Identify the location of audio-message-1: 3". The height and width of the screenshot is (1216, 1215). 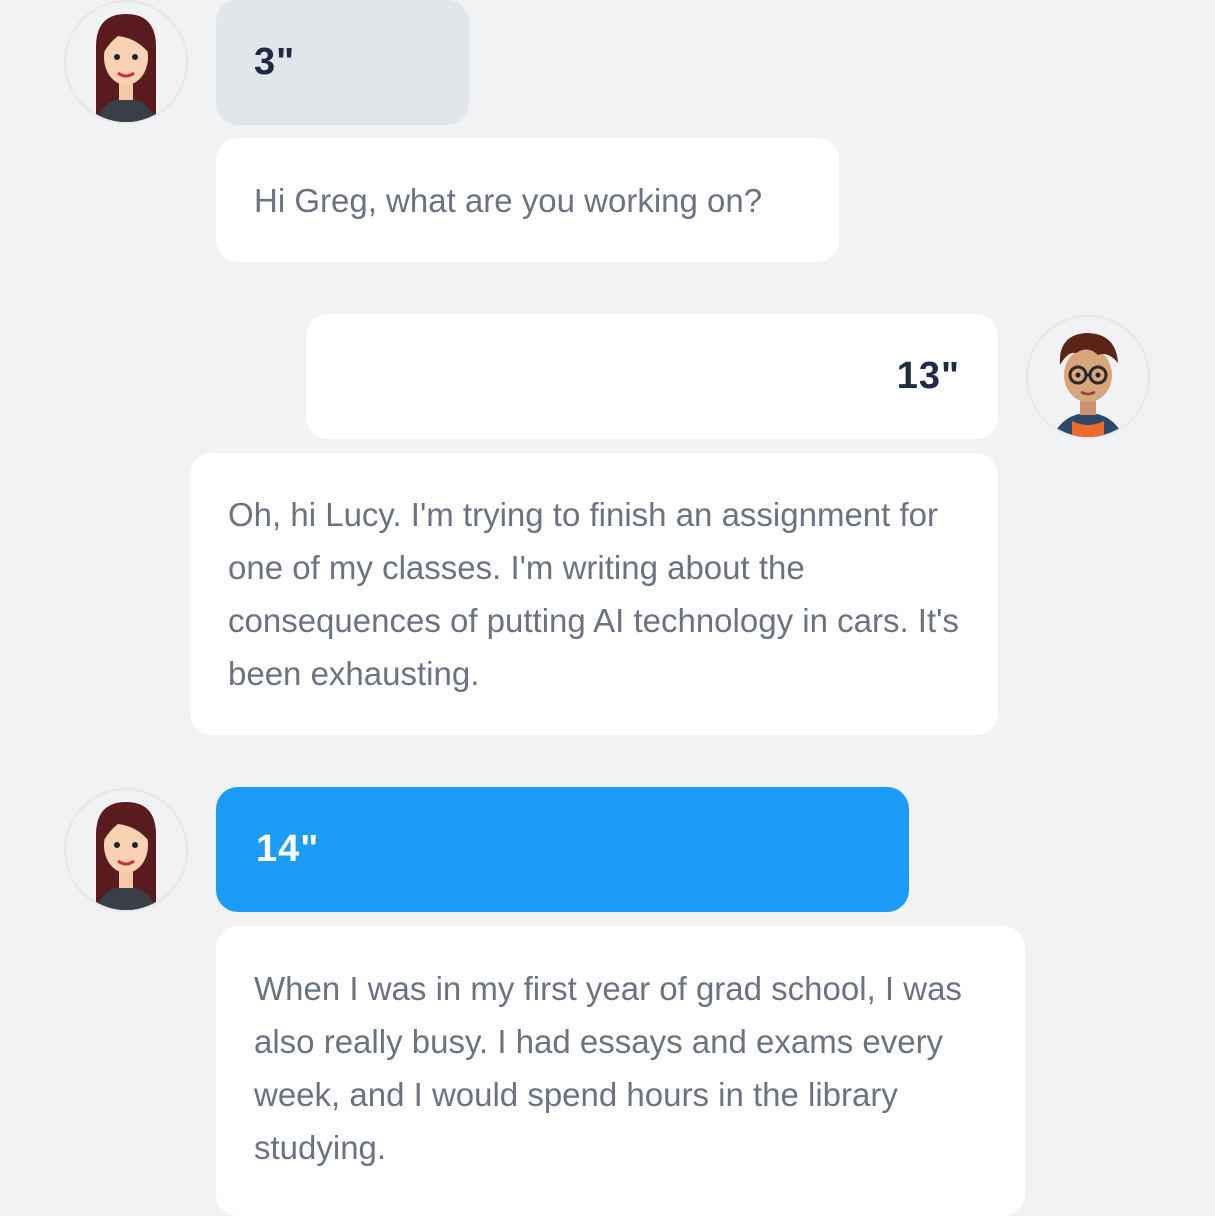
(342, 62).